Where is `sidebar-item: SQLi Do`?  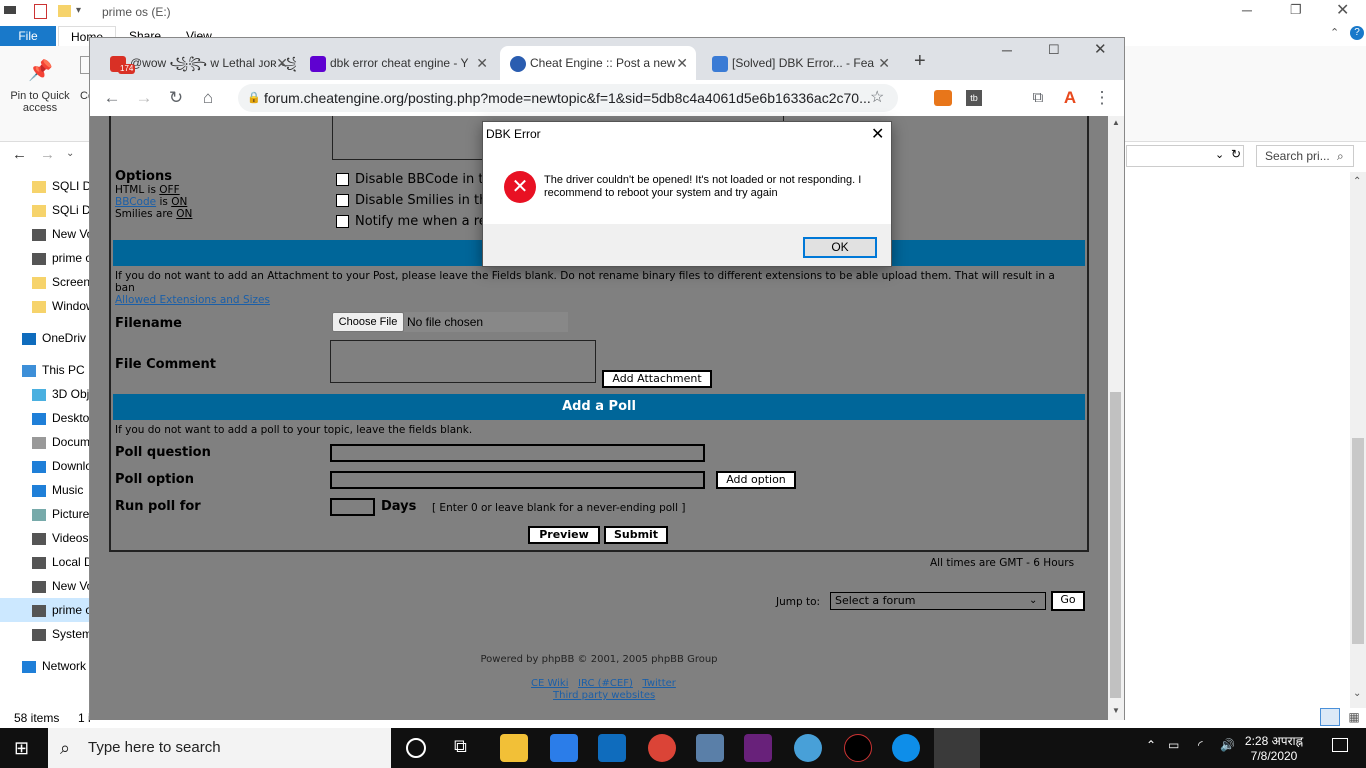 sidebar-item: SQLi Do is located at coordinates (46, 210).